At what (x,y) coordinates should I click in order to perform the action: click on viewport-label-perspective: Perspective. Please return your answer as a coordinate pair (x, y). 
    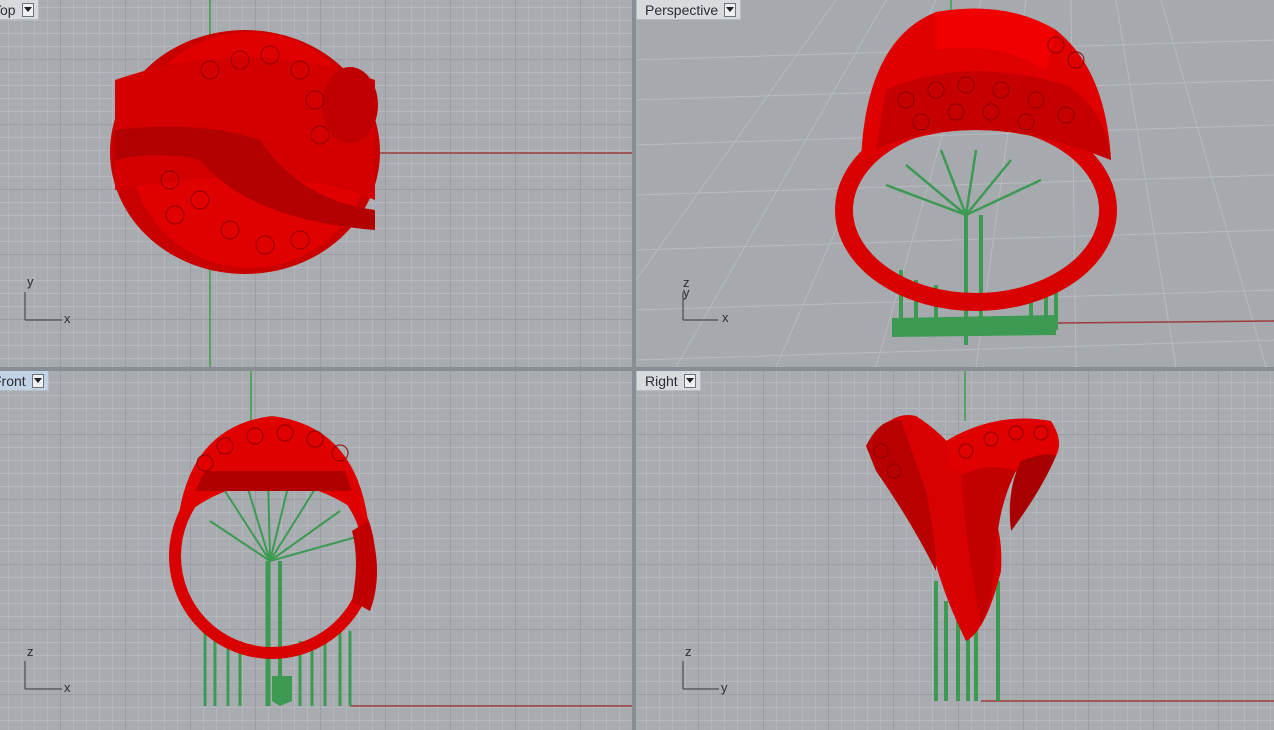
    Looking at the image, I should click on (689, 10).